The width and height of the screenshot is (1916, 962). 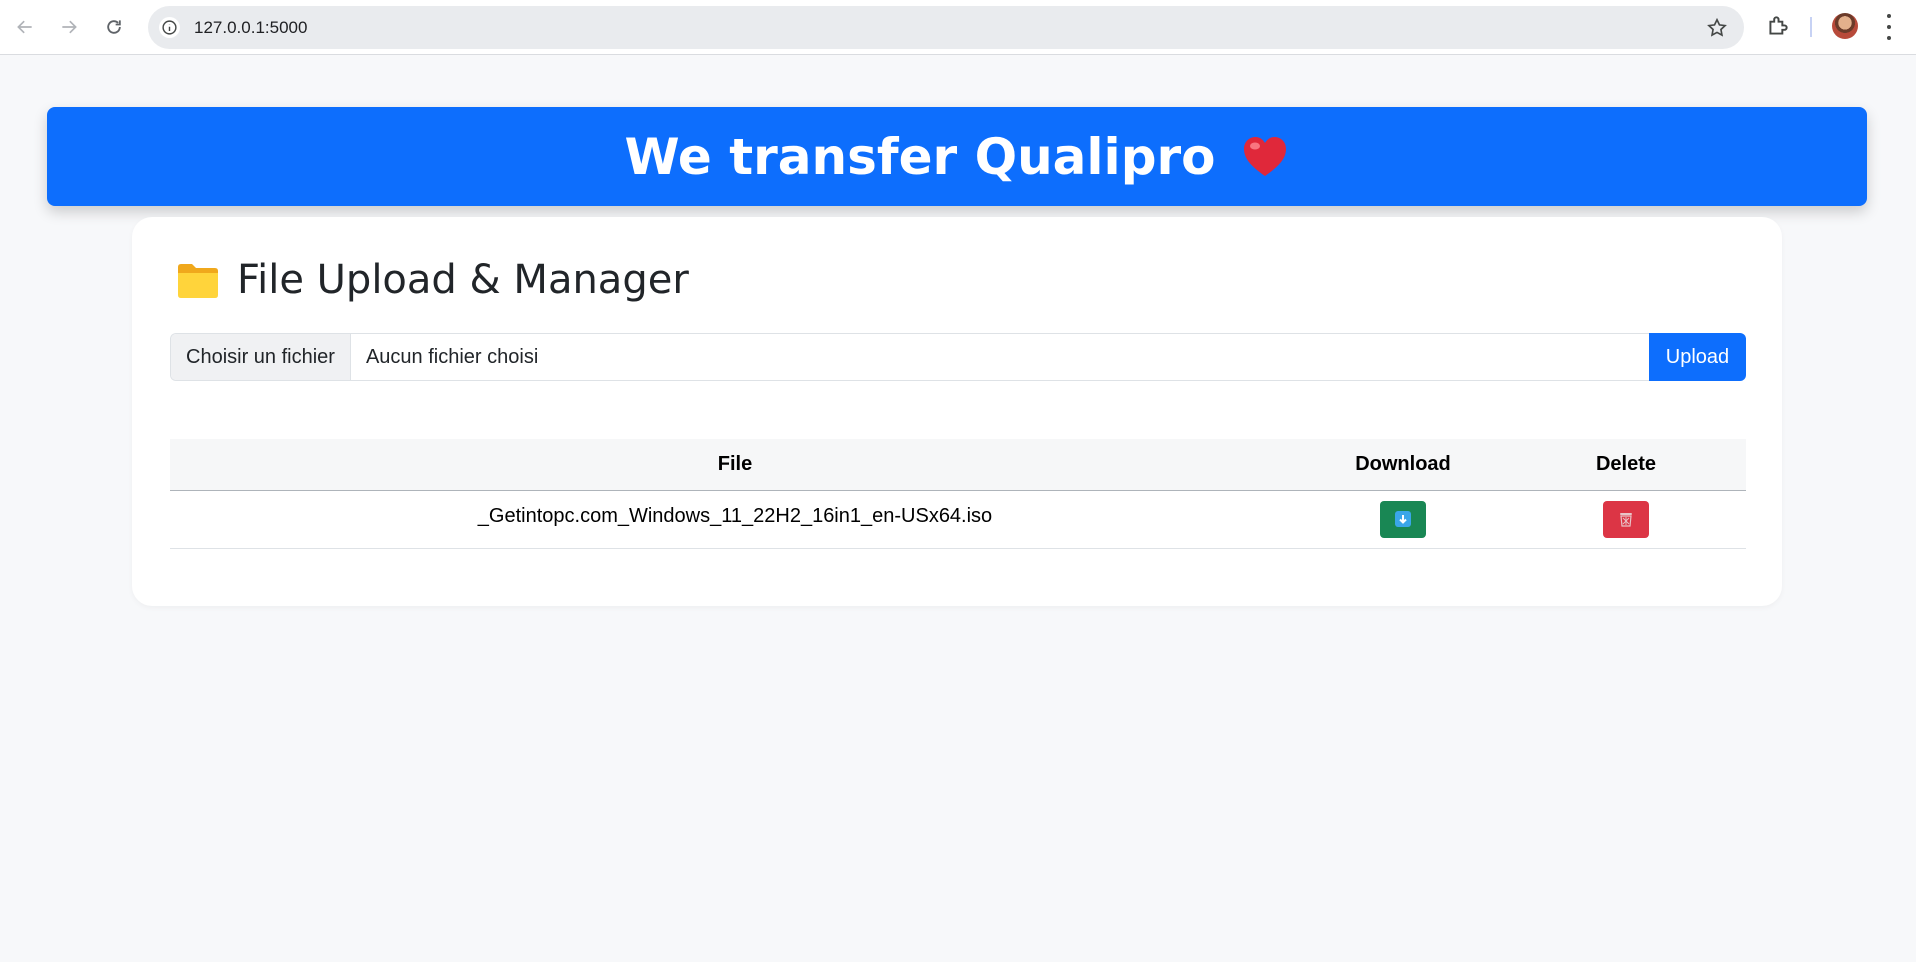 I want to click on bookmark-star-icon, so click(x=1717, y=28).